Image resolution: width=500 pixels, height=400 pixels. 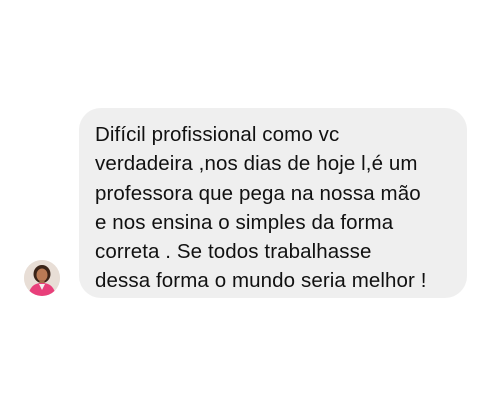 I want to click on message-line: professora que pega na nossa mão, so click(x=258, y=193).